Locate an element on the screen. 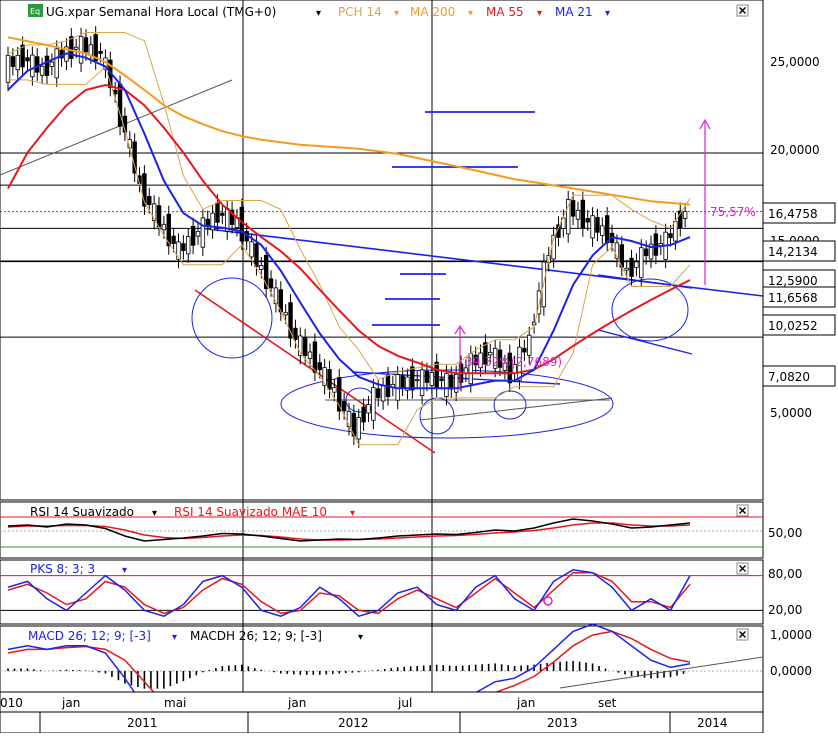  price-box-label: 7,0820 is located at coordinates (789, 377).